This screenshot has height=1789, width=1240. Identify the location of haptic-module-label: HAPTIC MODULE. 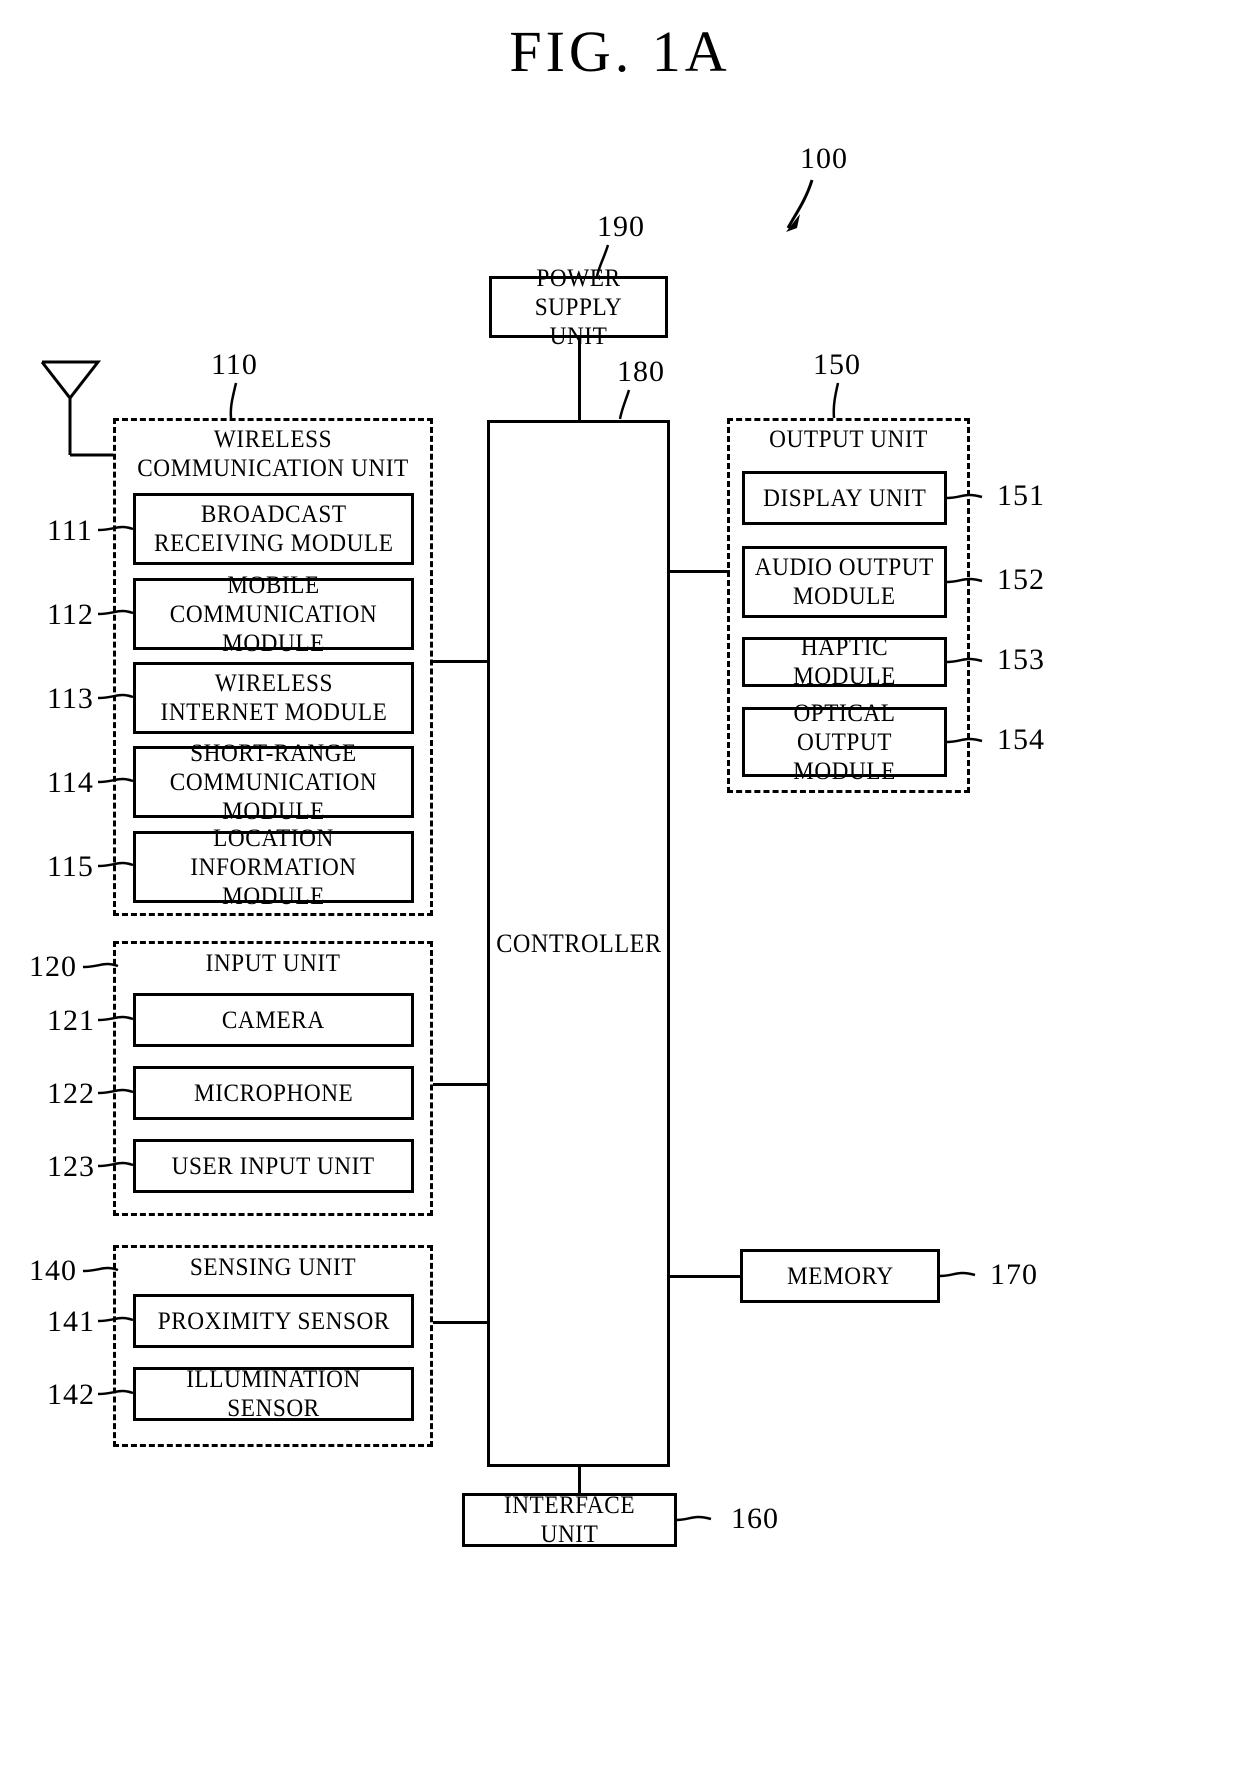
(844, 662).